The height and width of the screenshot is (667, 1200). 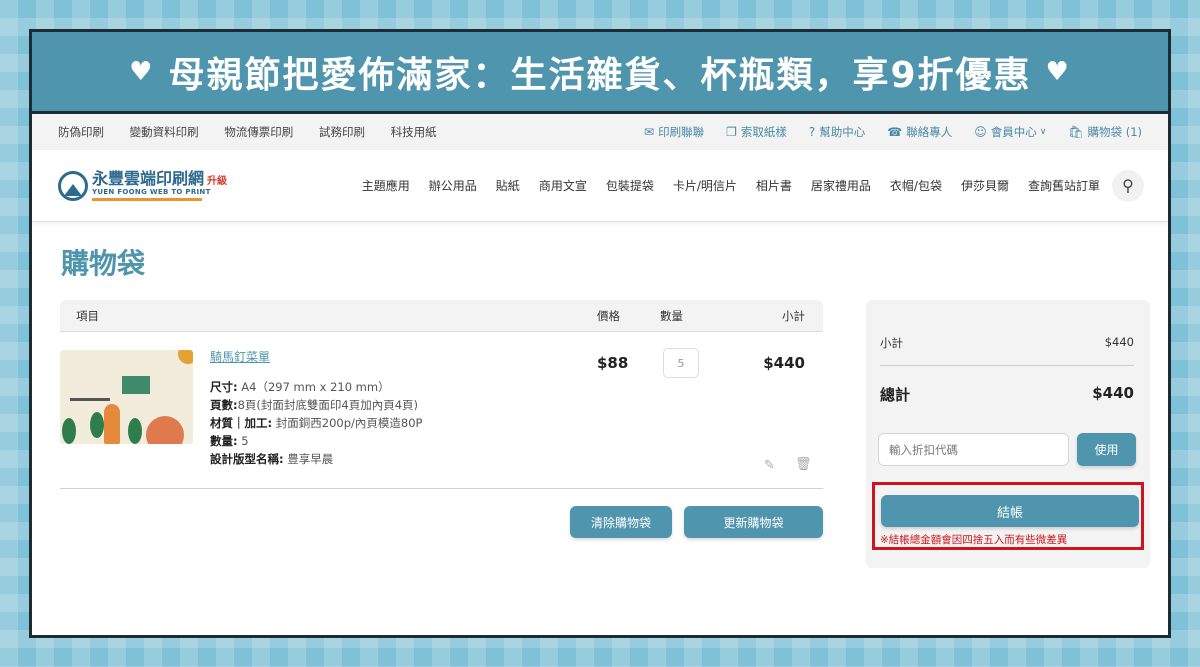 I want to click on logo-badge: 升級, so click(x=217, y=181).